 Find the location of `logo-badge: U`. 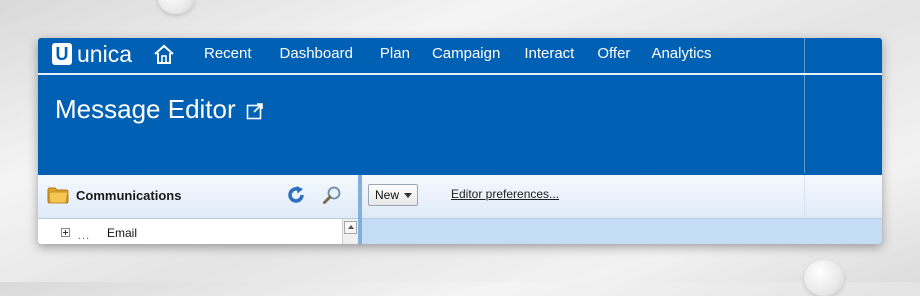

logo-badge: U is located at coordinates (62, 54).